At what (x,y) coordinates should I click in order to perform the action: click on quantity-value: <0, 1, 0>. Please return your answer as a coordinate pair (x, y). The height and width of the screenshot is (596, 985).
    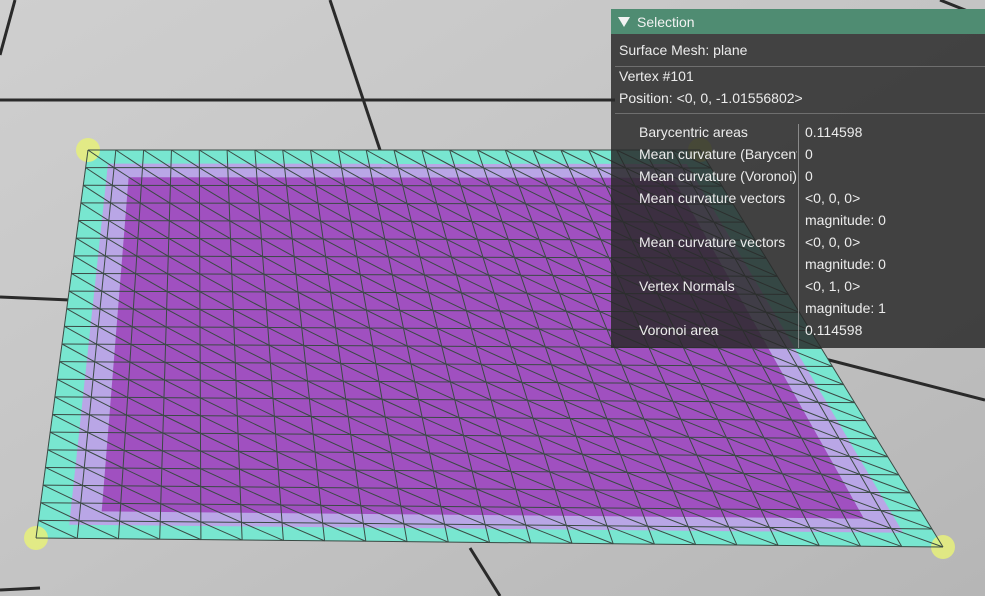
    Looking at the image, I should click on (833, 286).